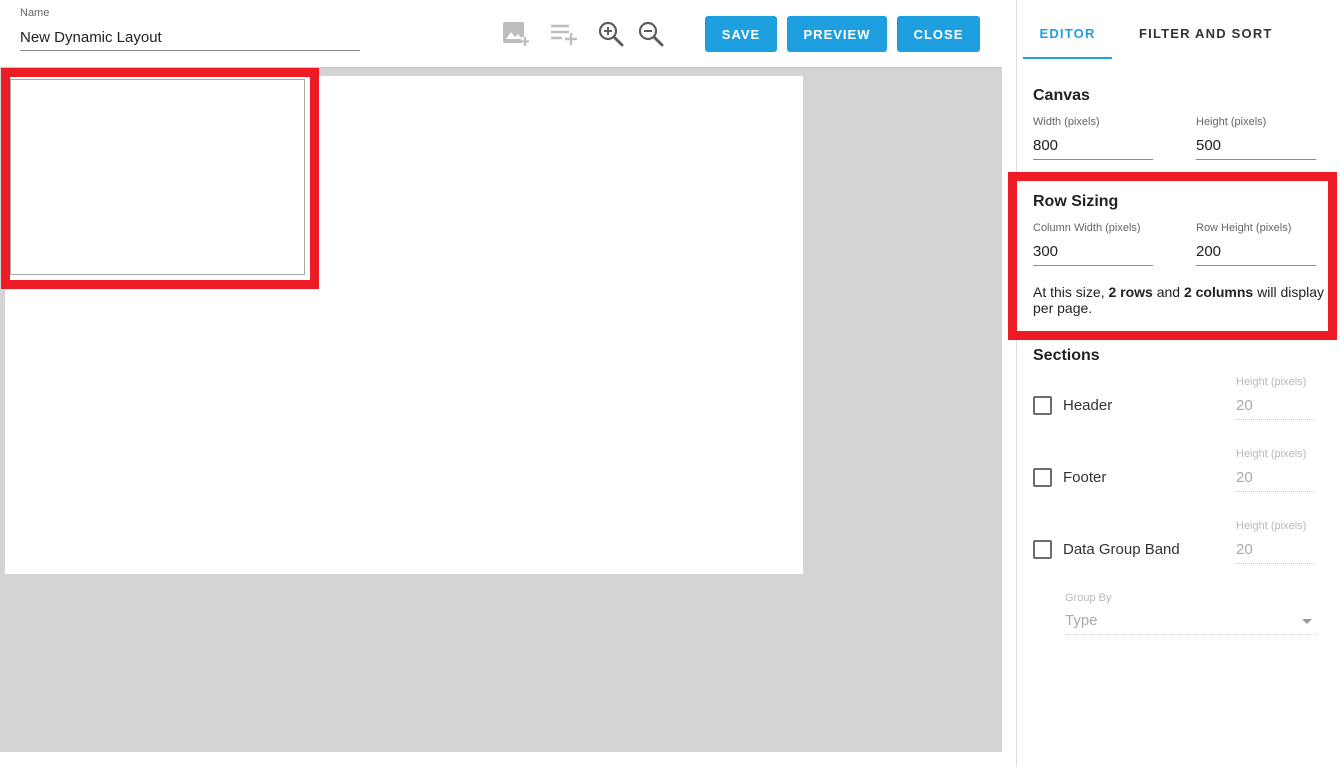 This screenshot has width=1340, height=767. I want to click on data-group-band-checkbox, so click(1042, 549).